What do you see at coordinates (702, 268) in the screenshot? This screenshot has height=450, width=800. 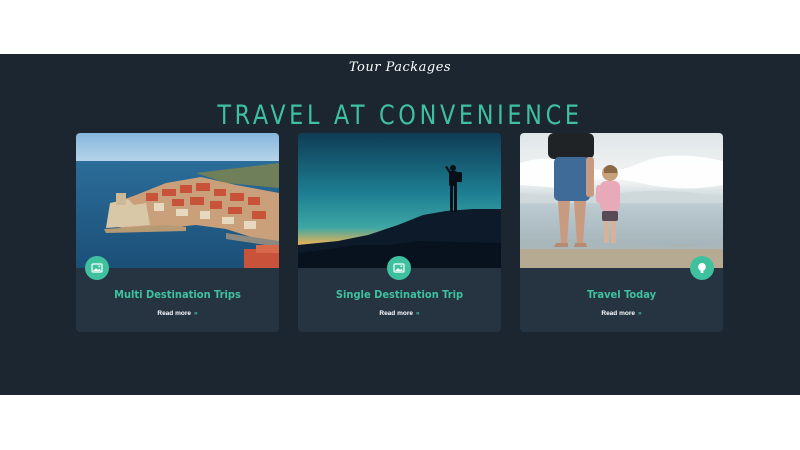 I see `balloon-icon` at bounding box center [702, 268].